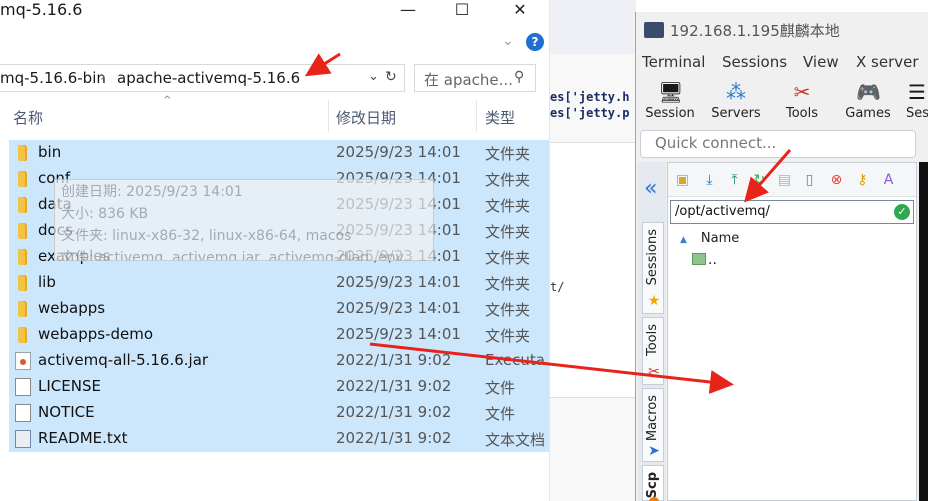 This screenshot has height=501, width=928. Describe the element at coordinates (887, 62) in the screenshot. I see `menu-x-server: X server` at that location.